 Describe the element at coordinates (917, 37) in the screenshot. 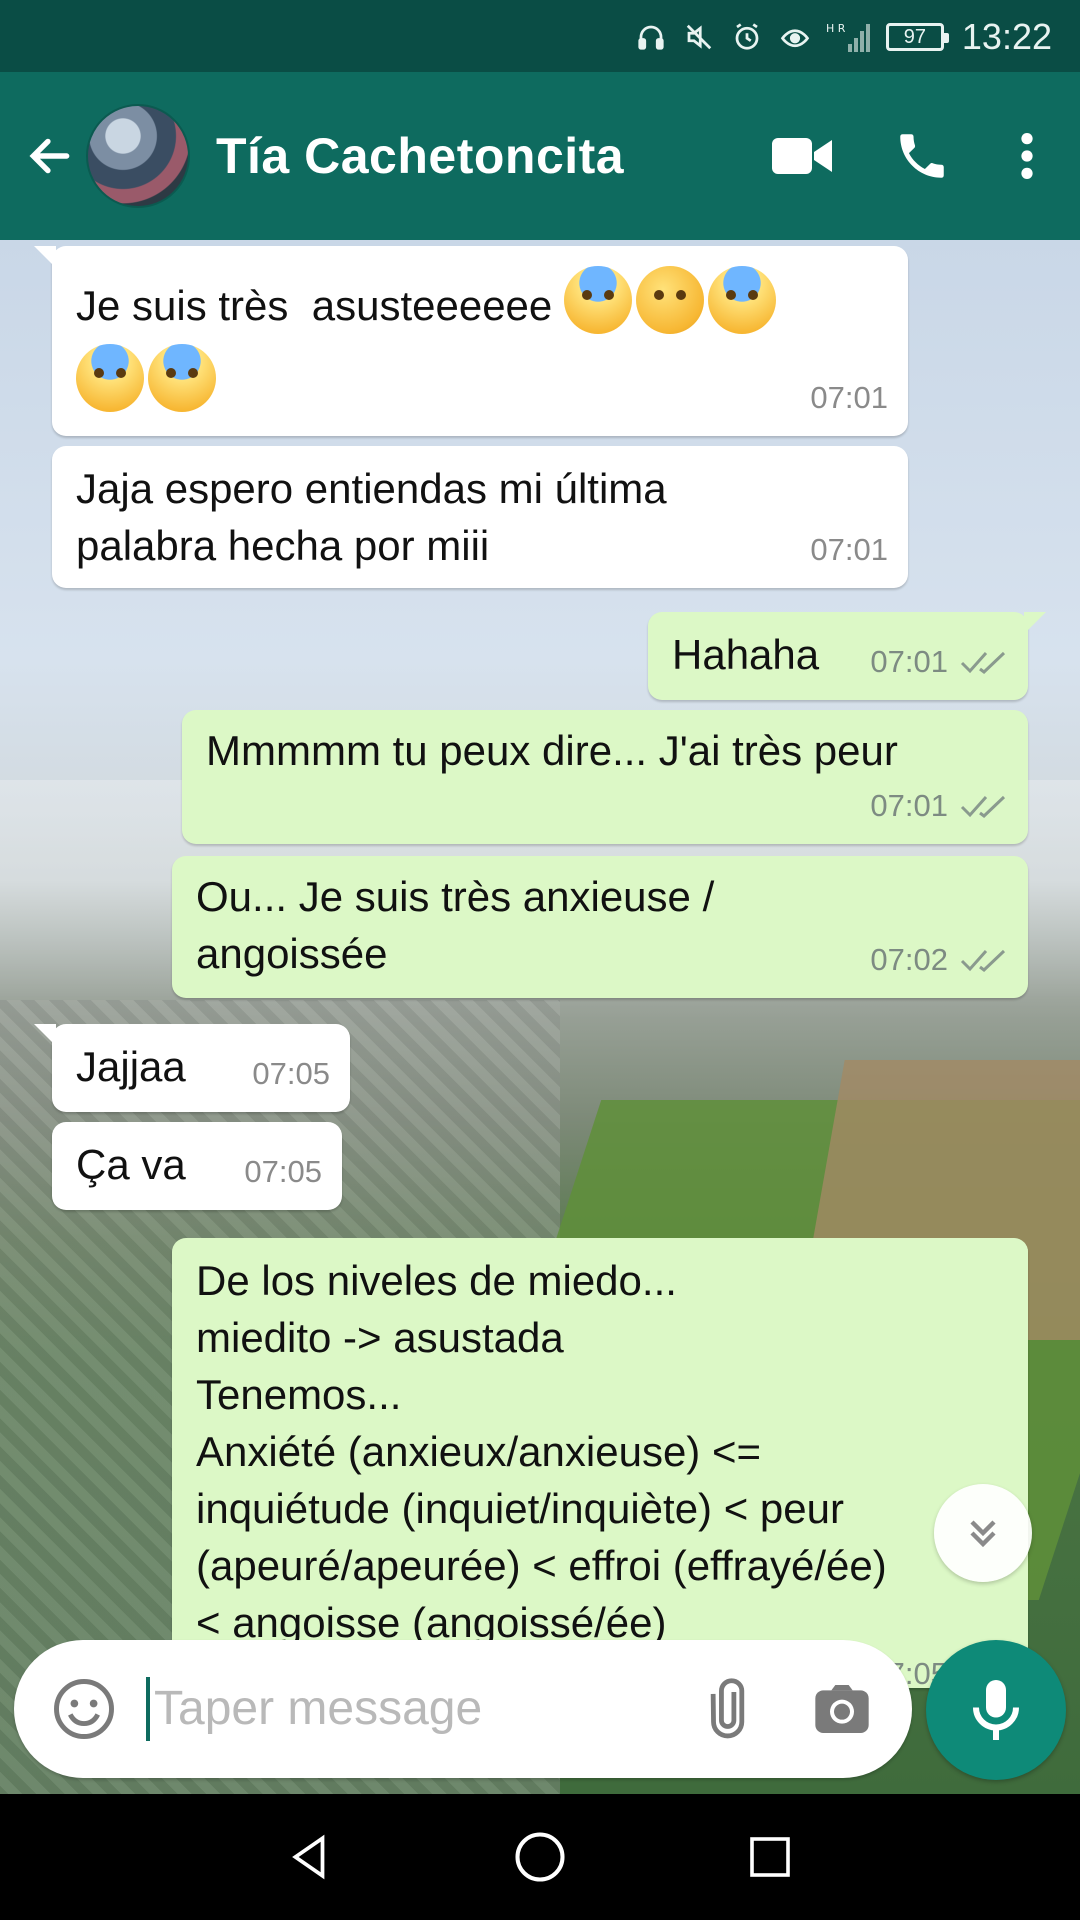

I see `battery-indicator: 97` at that location.